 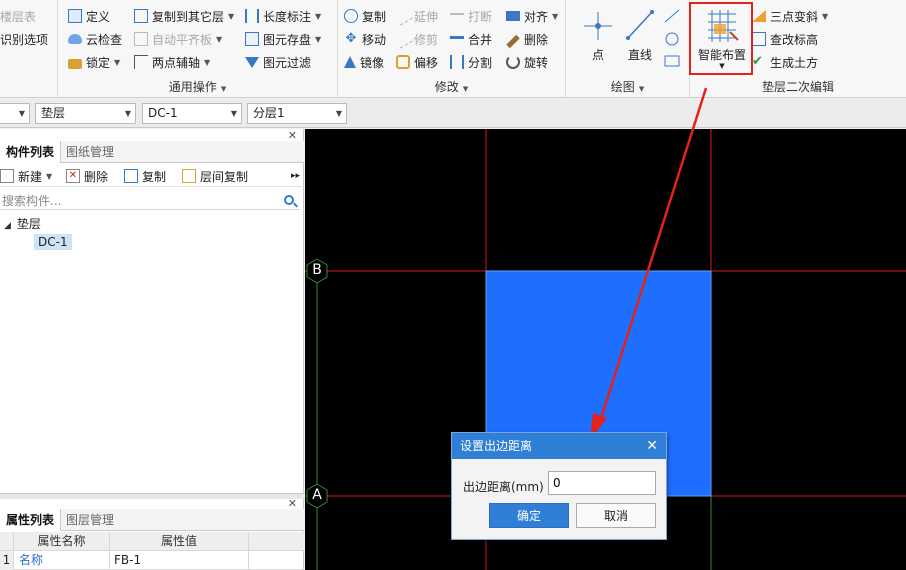 I want to click on table-row: 1 名称 FB-1, so click(x=152, y=560).